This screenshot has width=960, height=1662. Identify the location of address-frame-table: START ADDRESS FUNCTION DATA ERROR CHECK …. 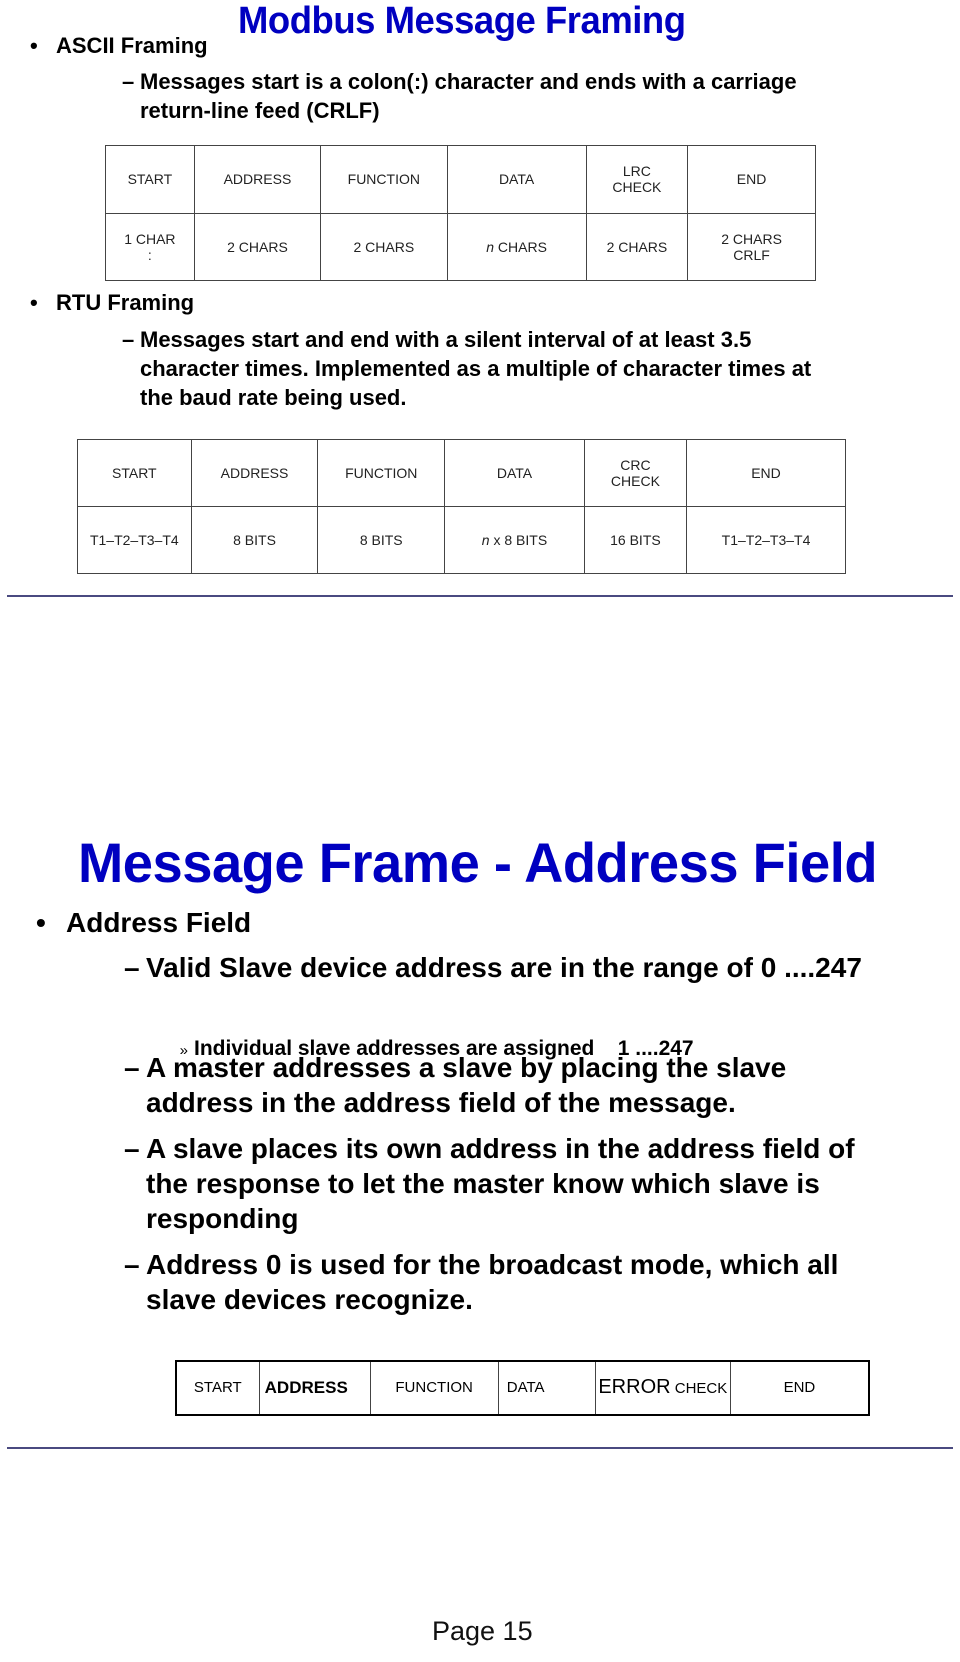
(522, 1388).